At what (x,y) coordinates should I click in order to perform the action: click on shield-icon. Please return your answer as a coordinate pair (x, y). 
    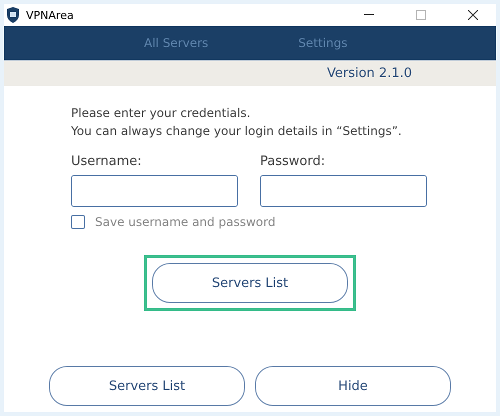
    Looking at the image, I should click on (13, 15).